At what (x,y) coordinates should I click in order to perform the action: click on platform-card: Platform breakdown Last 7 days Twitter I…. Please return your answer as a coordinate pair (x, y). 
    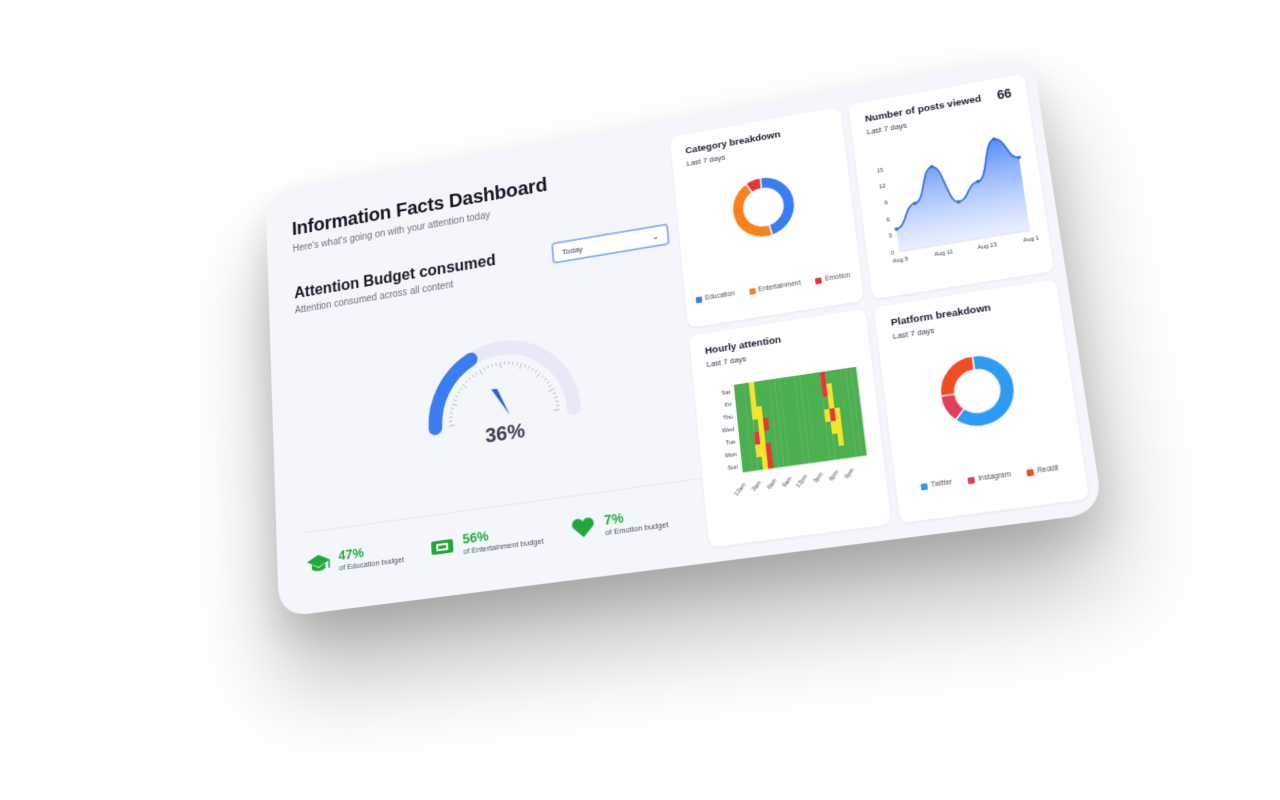
    Looking at the image, I should click on (981, 401).